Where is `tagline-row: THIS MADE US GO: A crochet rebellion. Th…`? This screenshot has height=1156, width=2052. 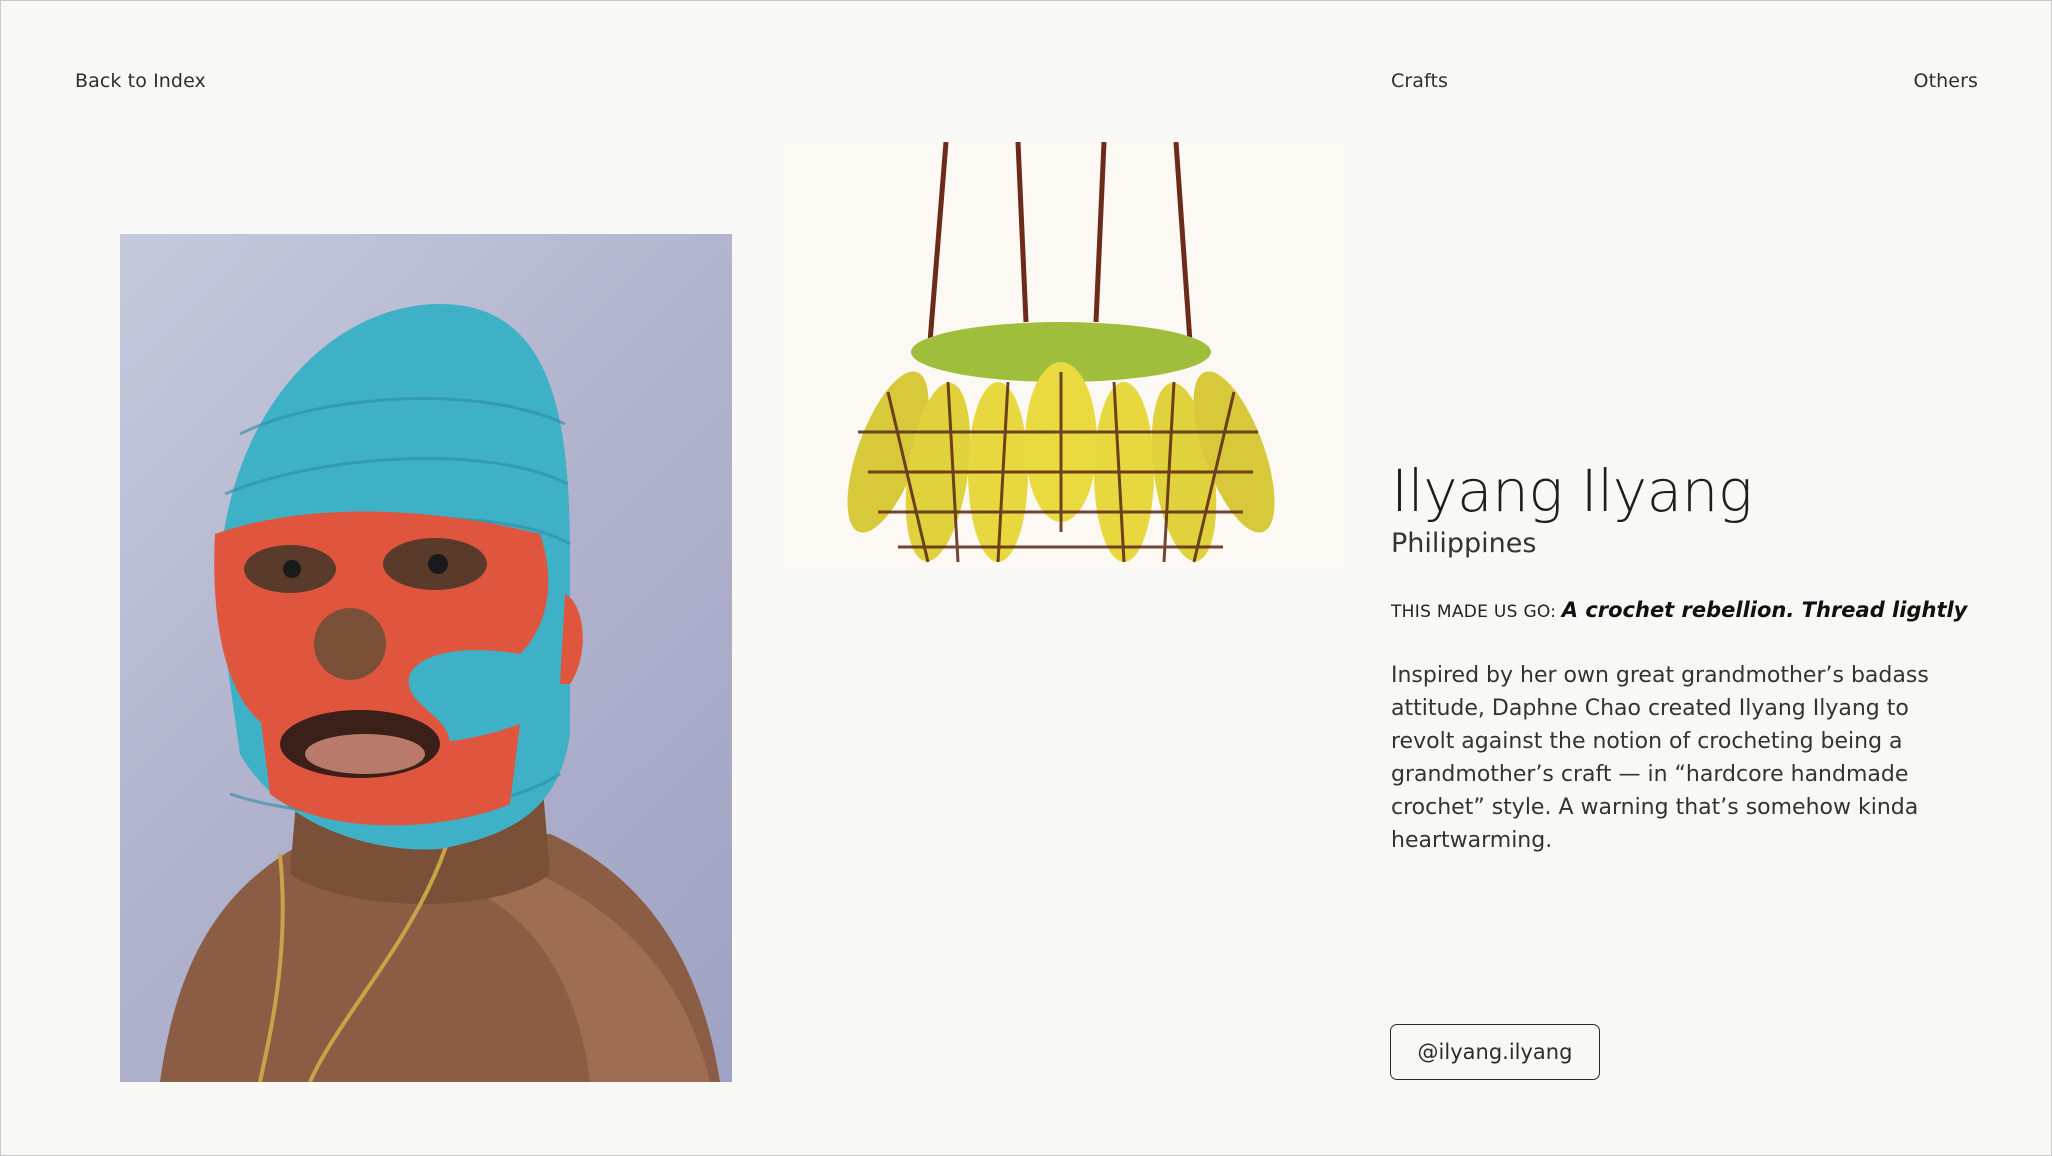
tagline-row: THIS MADE US GO: A crochet rebellion. Th… is located at coordinates (1681, 611).